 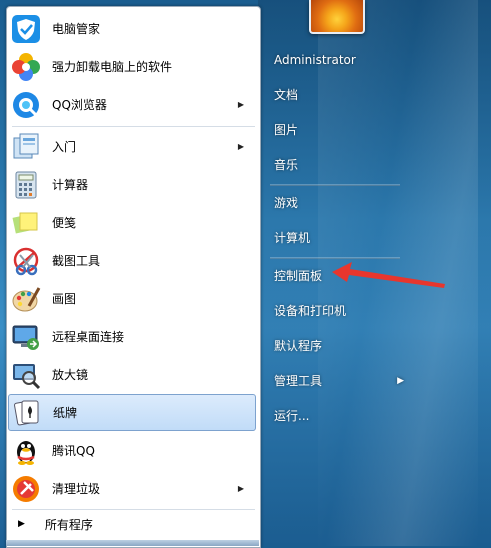 I want to click on item-label: 便笺, so click(x=64, y=223).